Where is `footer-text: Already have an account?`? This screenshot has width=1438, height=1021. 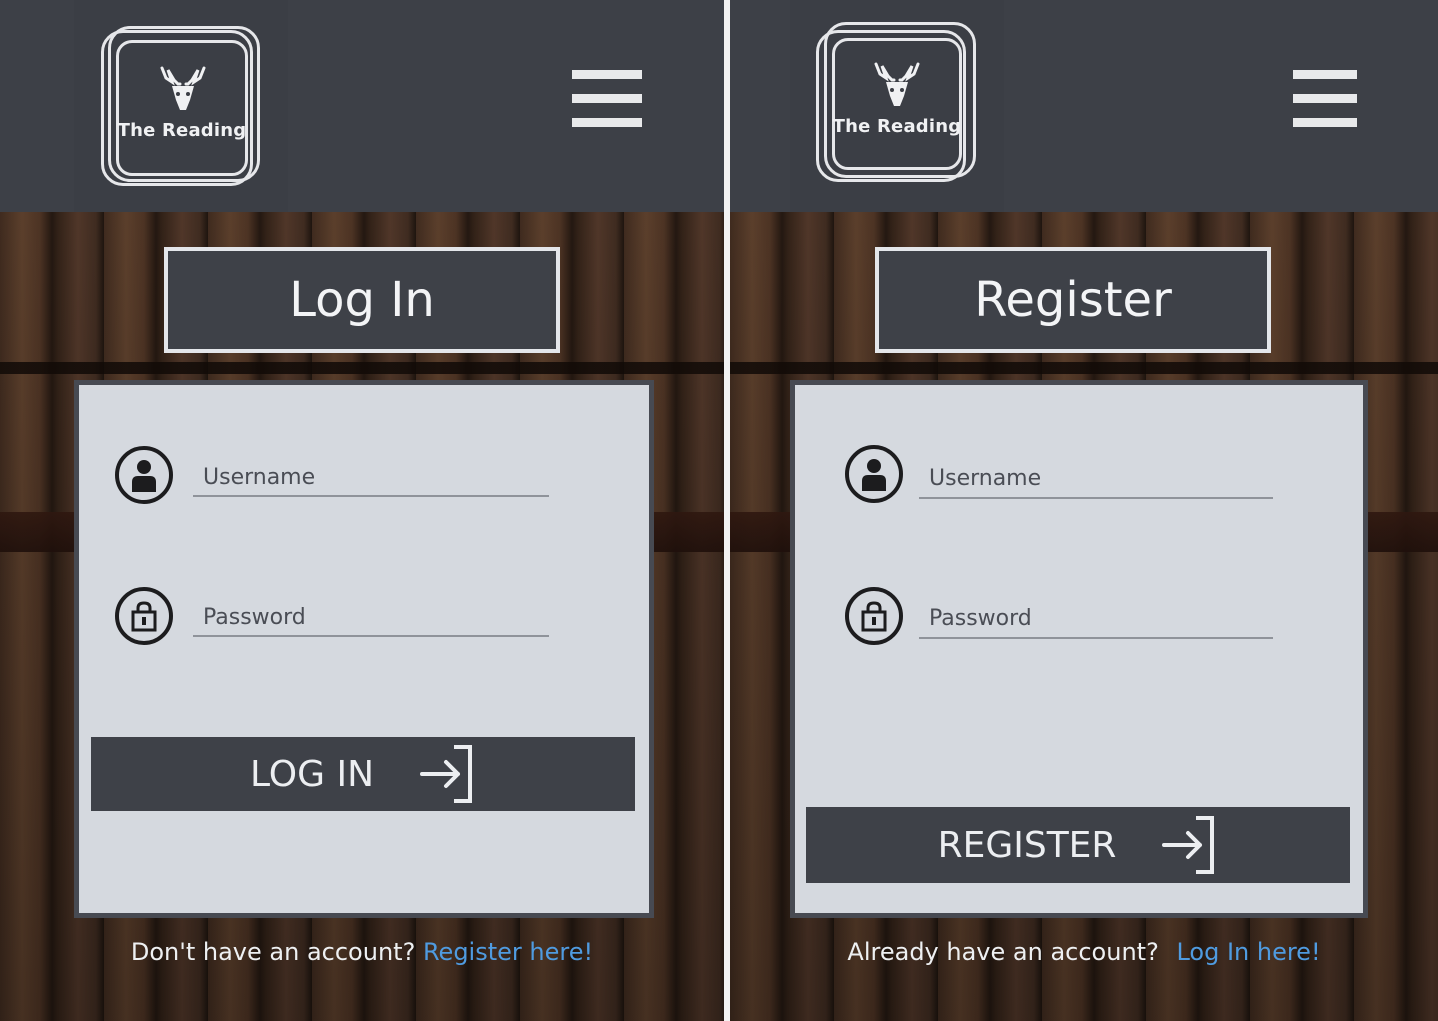 footer-text: Already have an account? is located at coordinates (1003, 952).